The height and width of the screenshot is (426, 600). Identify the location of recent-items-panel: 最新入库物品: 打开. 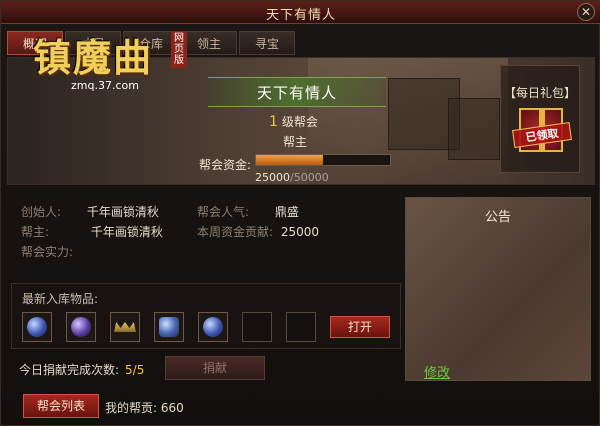
(206, 316).